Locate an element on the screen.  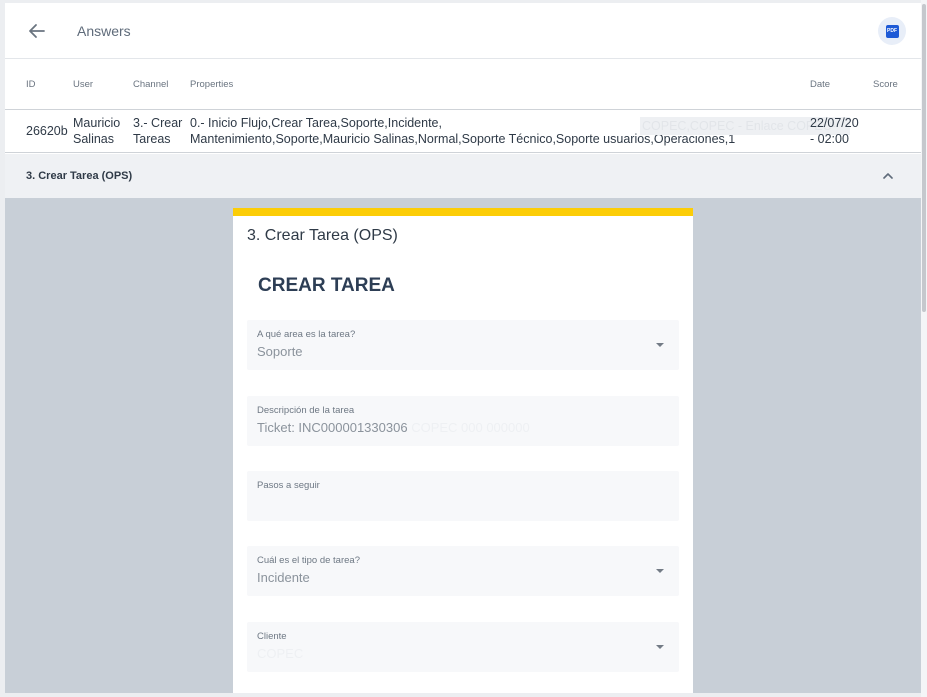
cell-user-line1: Mauricio is located at coordinates (97, 123).